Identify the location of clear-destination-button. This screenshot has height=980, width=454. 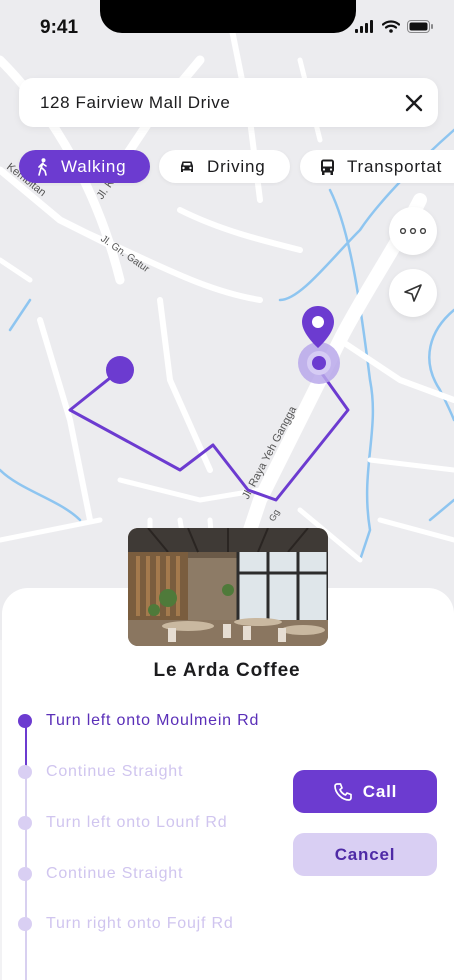
(414, 103).